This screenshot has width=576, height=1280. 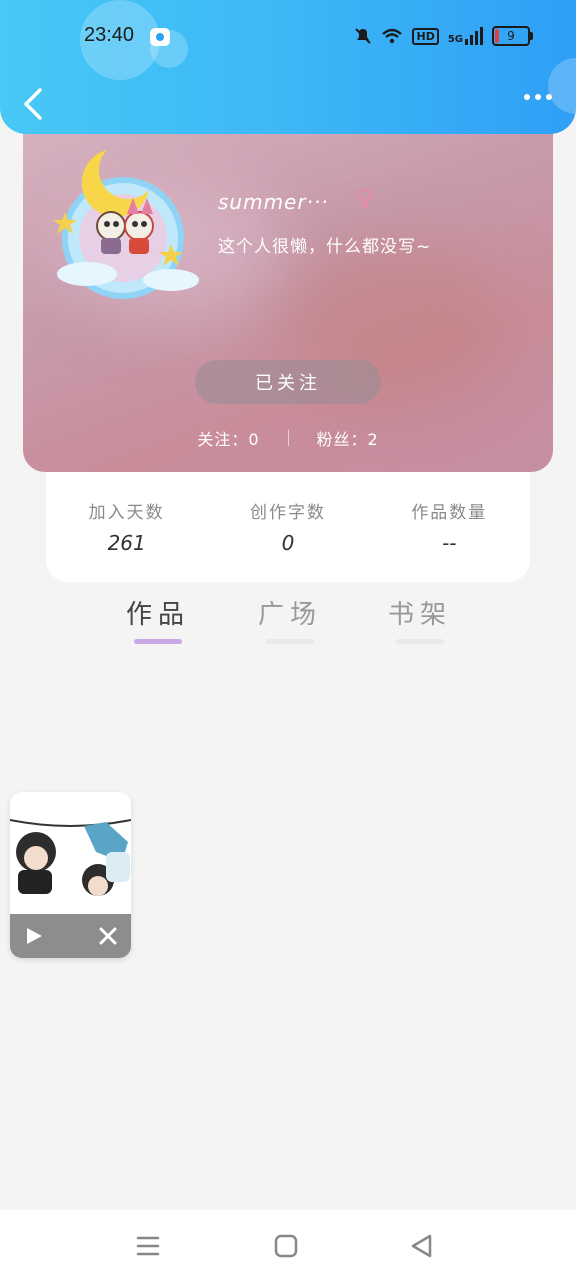 What do you see at coordinates (108, 936) in the screenshot?
I see `close-icon` at bounding box center [108, 936].